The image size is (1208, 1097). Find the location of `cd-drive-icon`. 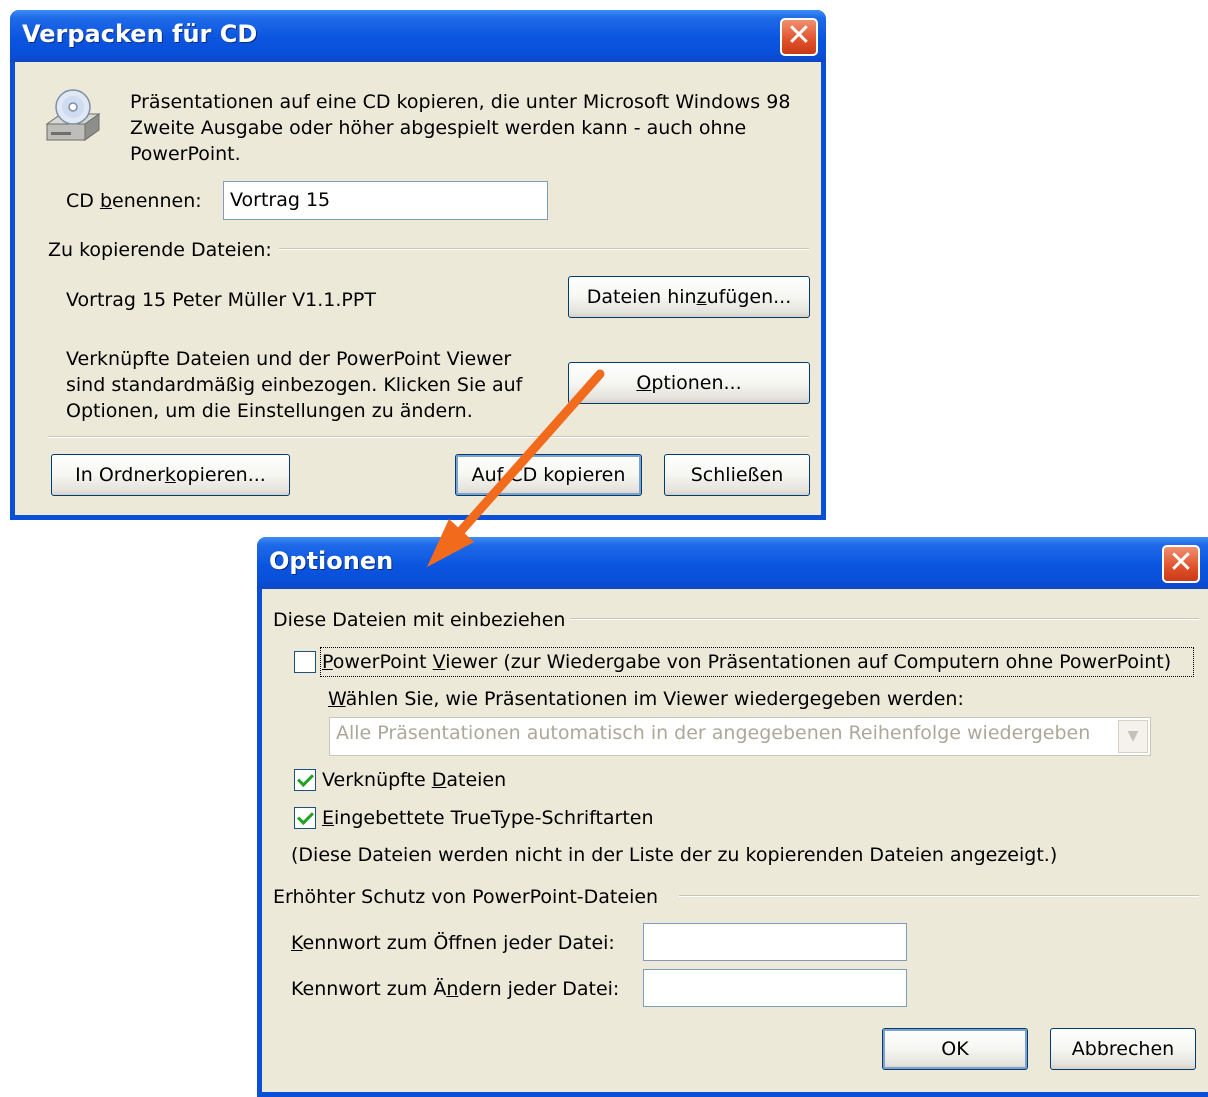

cd-drive-icon is located at coordinates (73, 115).